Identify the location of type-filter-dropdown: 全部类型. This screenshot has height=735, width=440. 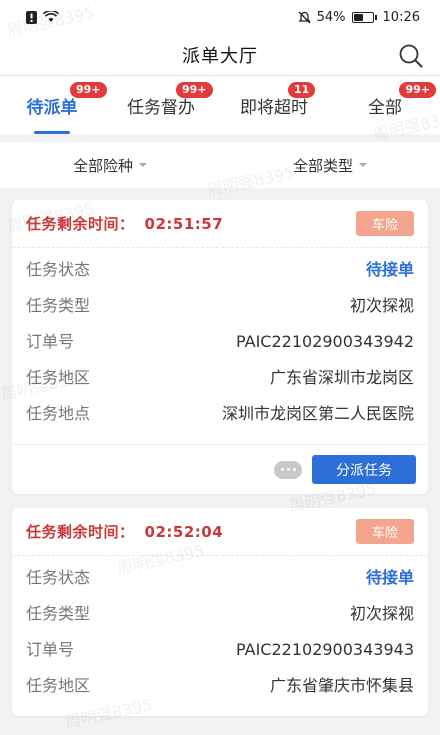
(330, 165).